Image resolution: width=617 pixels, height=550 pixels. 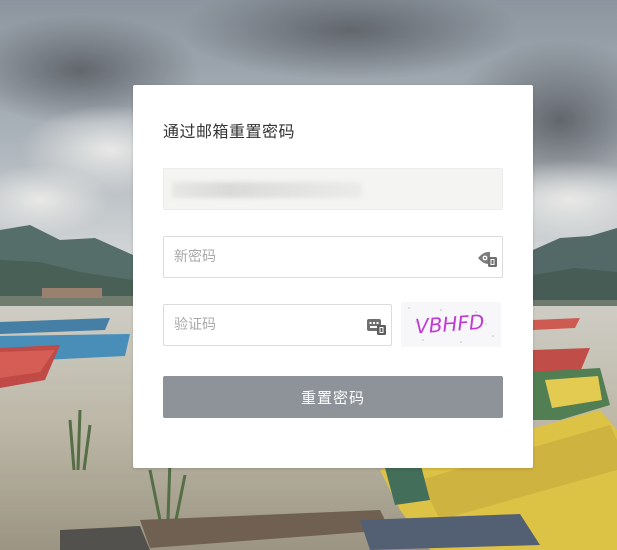 I want to click on email-value-redacted, so click(x=267, y=190).